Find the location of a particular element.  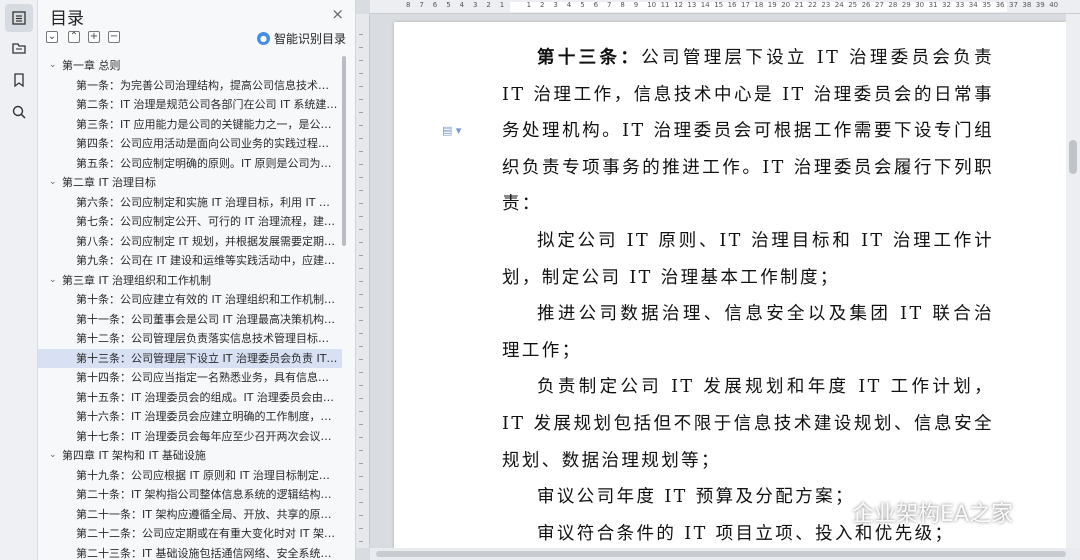

smart-recognize-button: ● 智能识别目录 is located at coordinates (301, 38).